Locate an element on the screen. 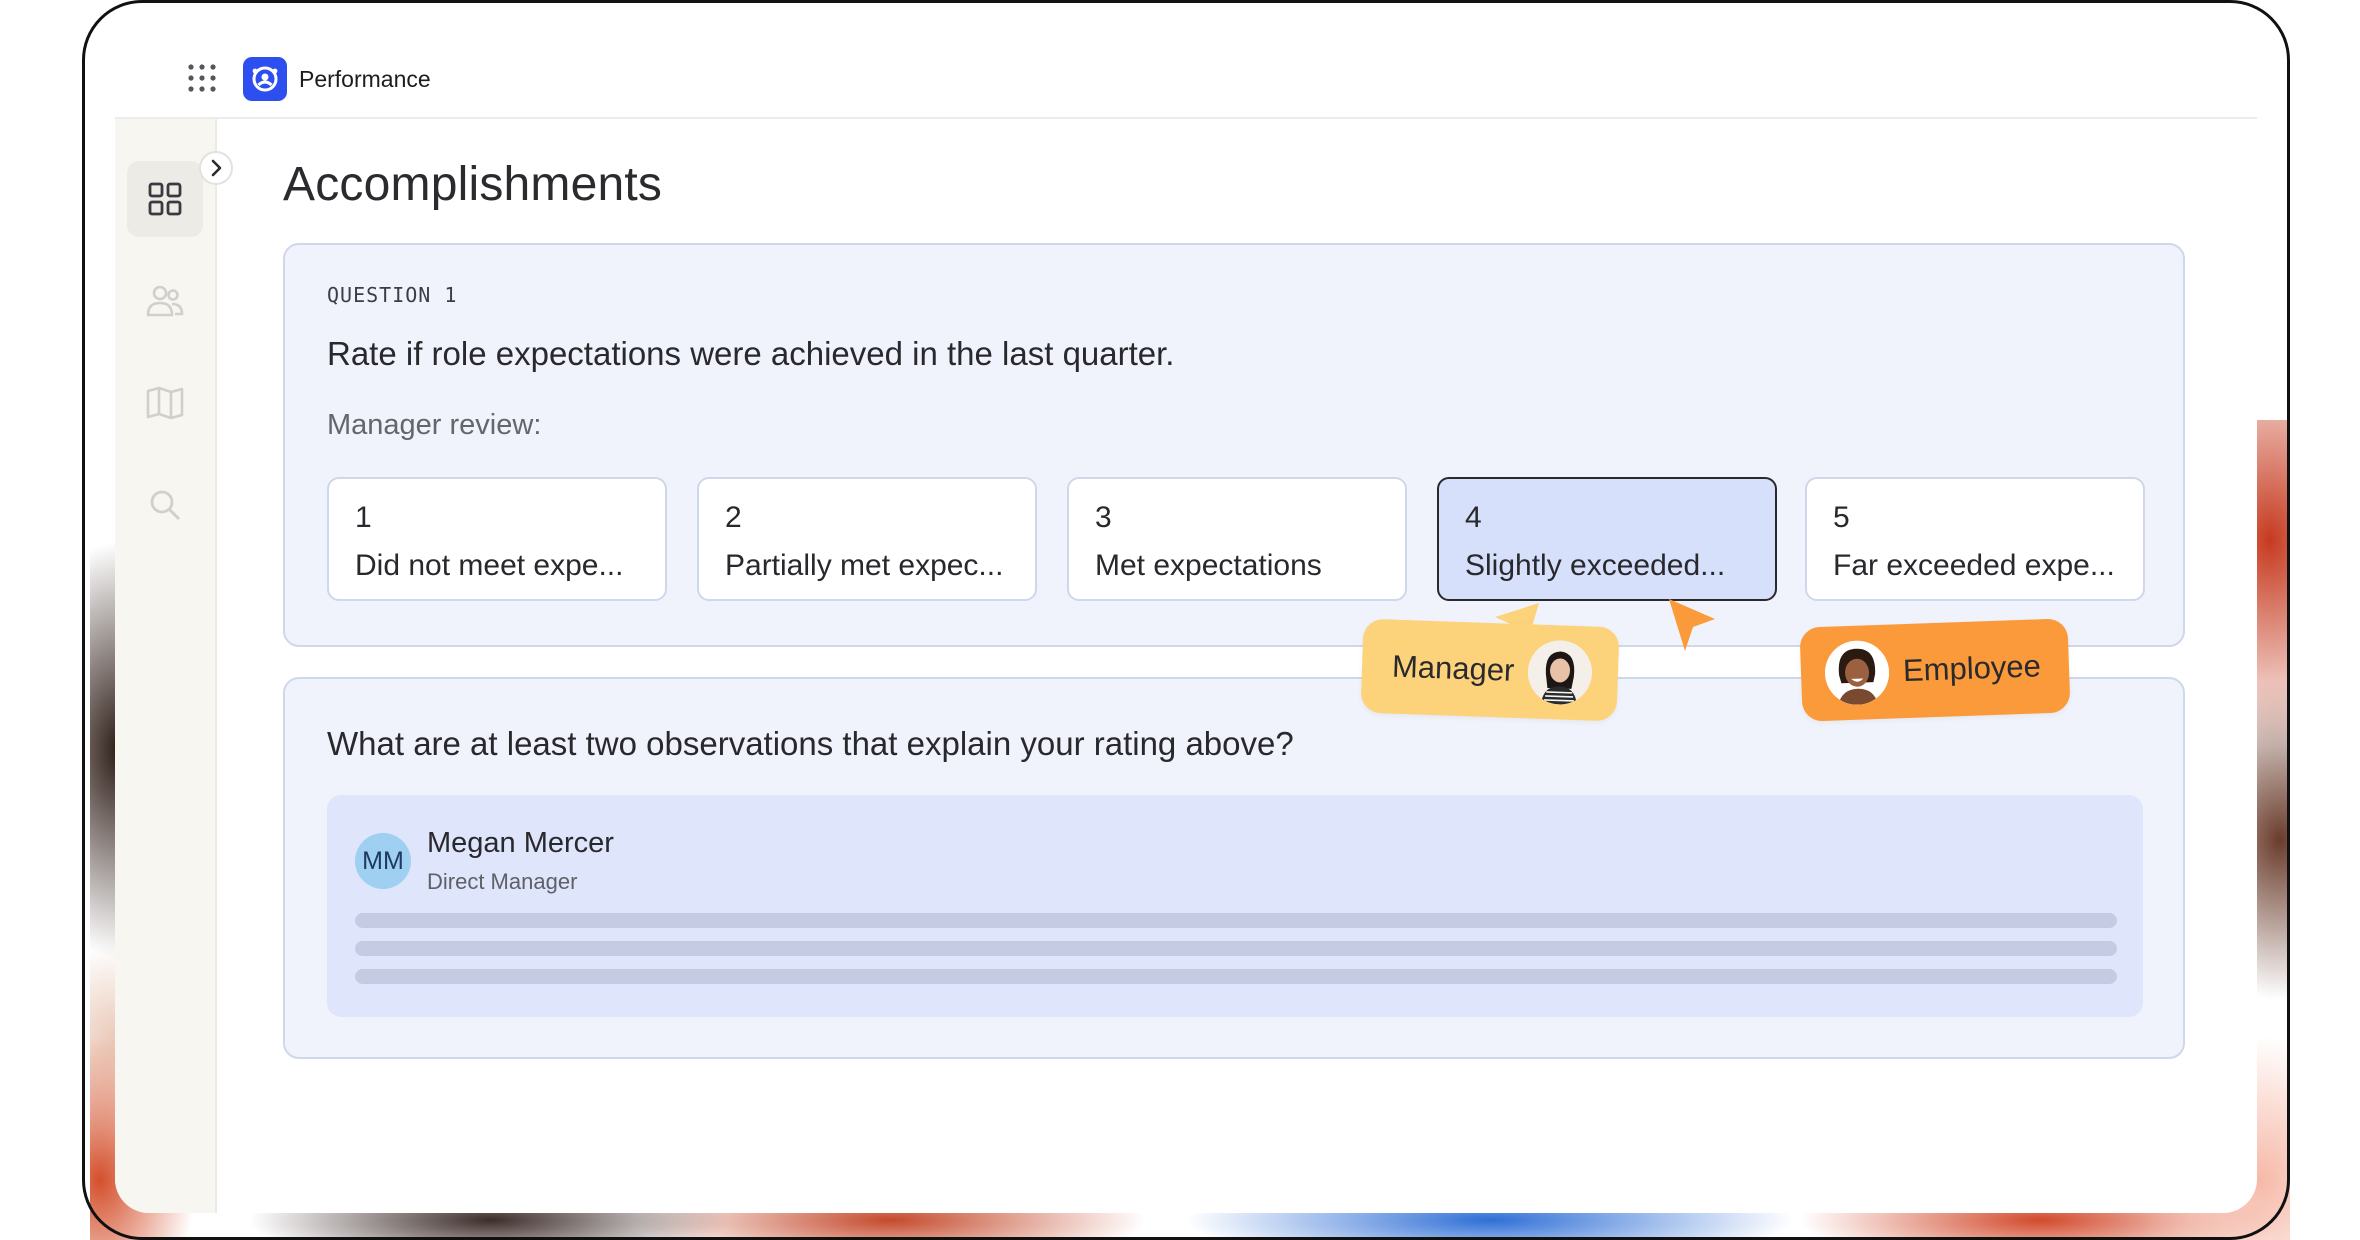 This screenshot has width=2360, height=1240. people-icon is located at coordinates (165, 301).